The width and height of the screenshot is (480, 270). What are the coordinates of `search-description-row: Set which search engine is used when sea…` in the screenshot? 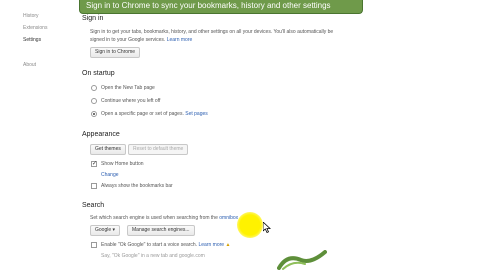 It's located at (164, 218).